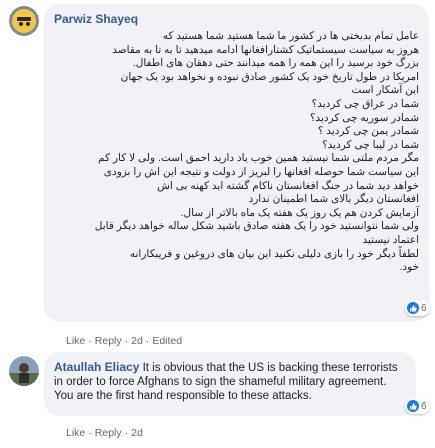 This screenshot has width=435, height=448. What do you see at coordinates (96, 367) in the screenshot?
I see `comment-author: Ataullah Eliacy` at bounding box center [96, 367].